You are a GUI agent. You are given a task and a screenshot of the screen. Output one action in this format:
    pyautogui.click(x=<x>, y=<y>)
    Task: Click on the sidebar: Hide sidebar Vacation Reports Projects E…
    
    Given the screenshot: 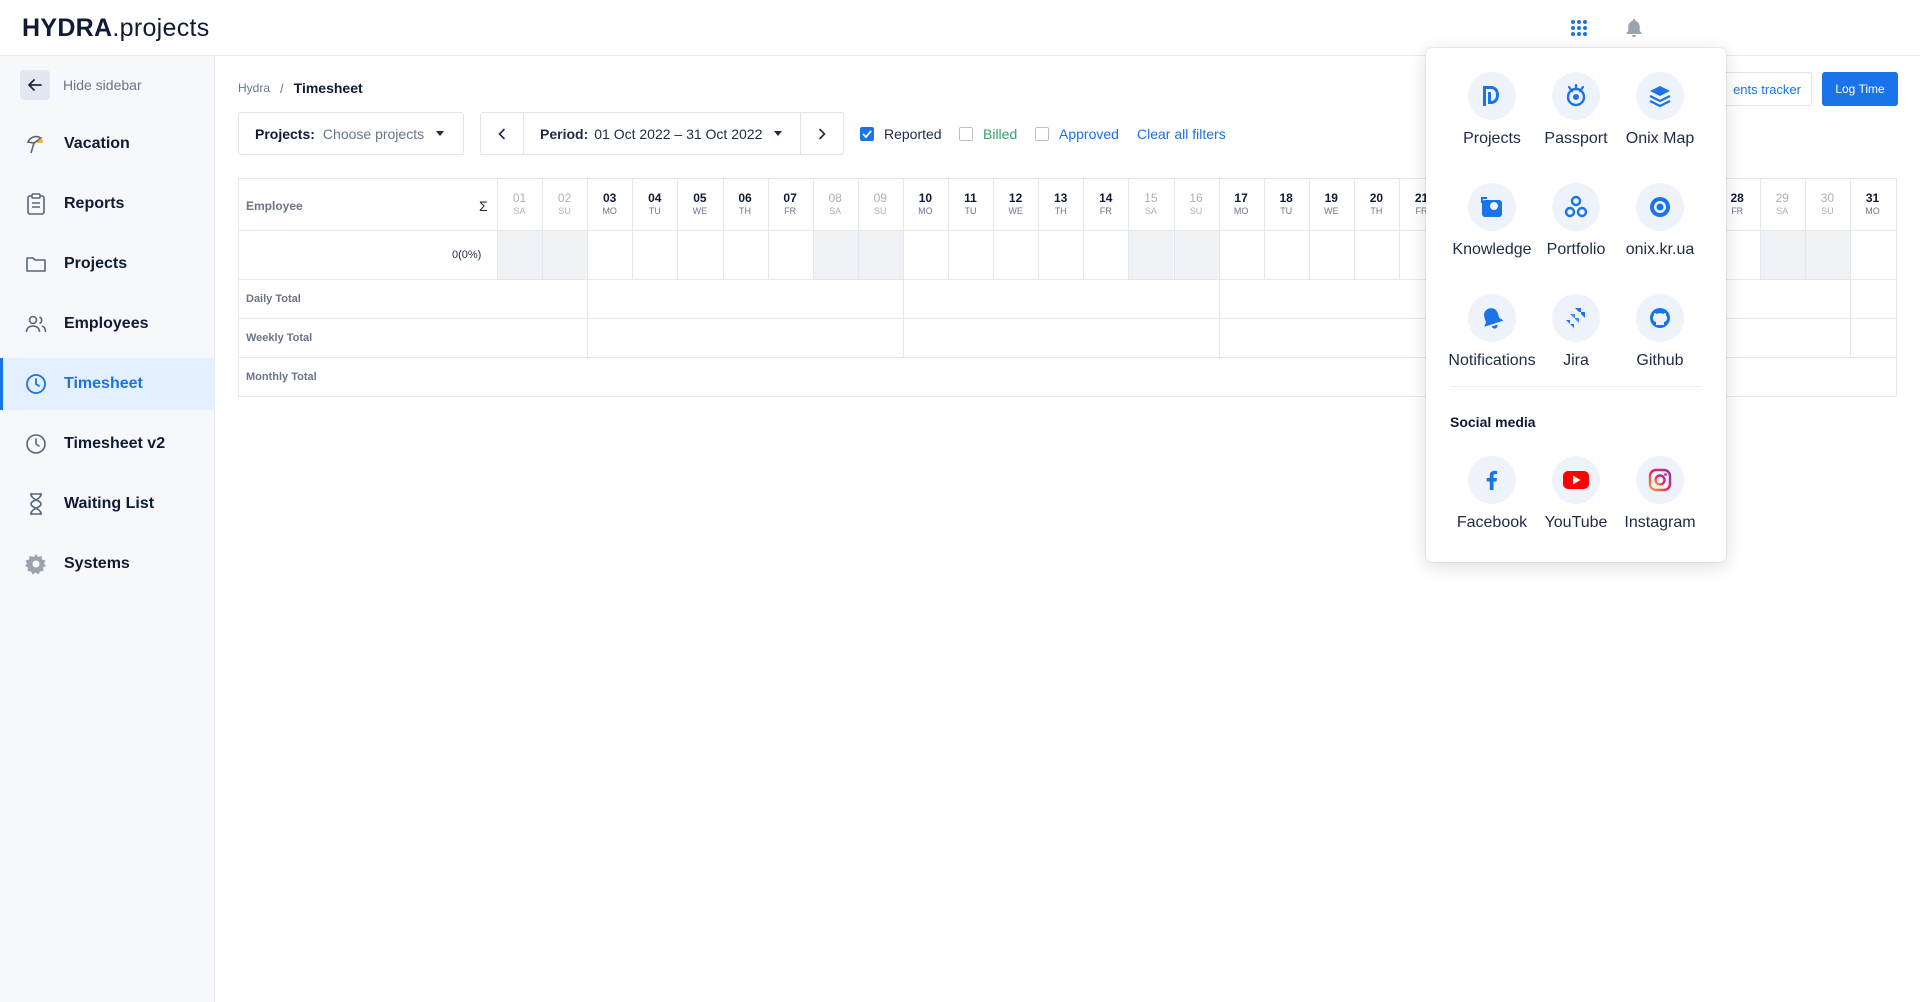 What is the action you would take?
    pyautogui.click(x=107, y=529)
    